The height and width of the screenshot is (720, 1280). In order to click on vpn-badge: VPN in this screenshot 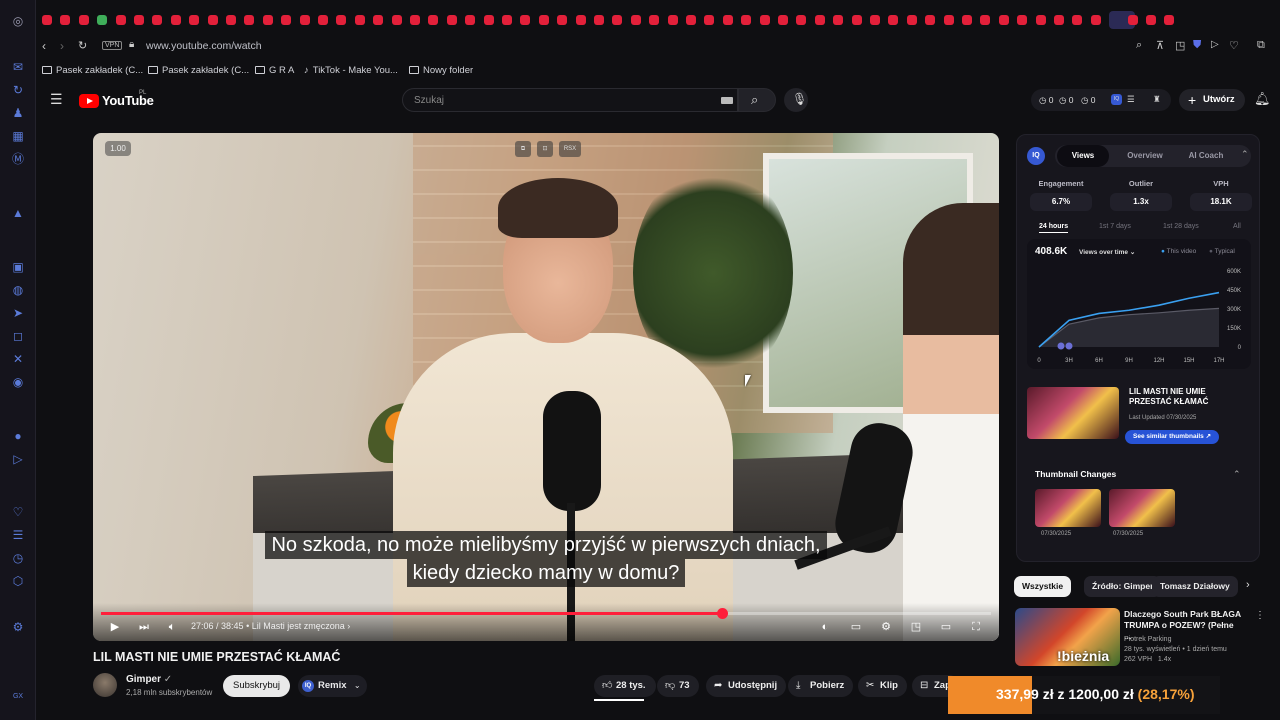, I will do `click(112, 45)`.